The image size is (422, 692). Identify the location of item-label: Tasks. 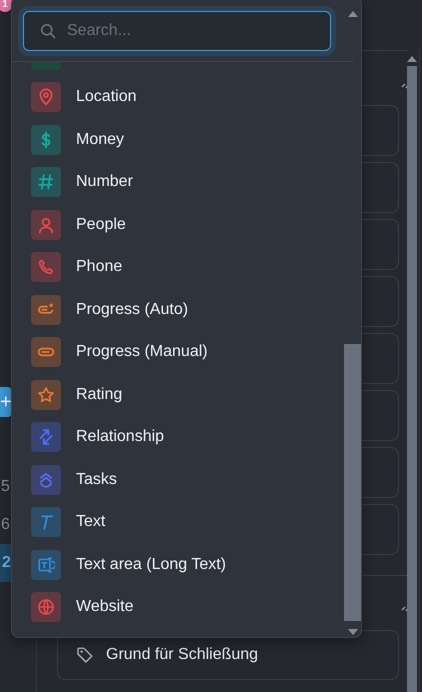
(96, 479).